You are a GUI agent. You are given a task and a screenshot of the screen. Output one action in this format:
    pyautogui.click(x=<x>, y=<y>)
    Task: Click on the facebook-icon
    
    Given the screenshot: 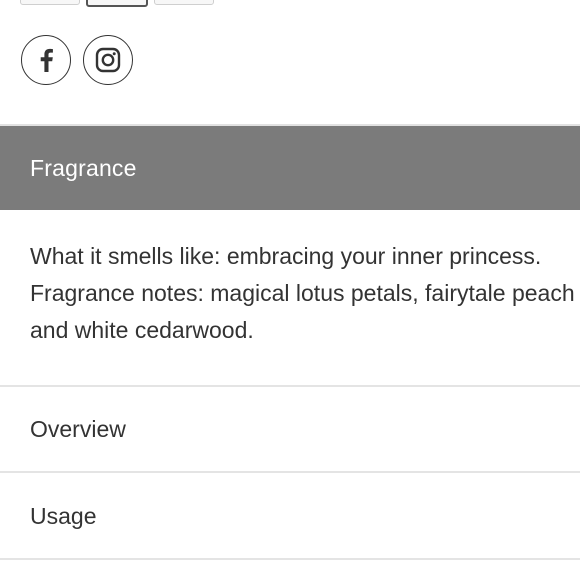 What is the action you would take?
    pyautogui.click(x=46, y=60)
    